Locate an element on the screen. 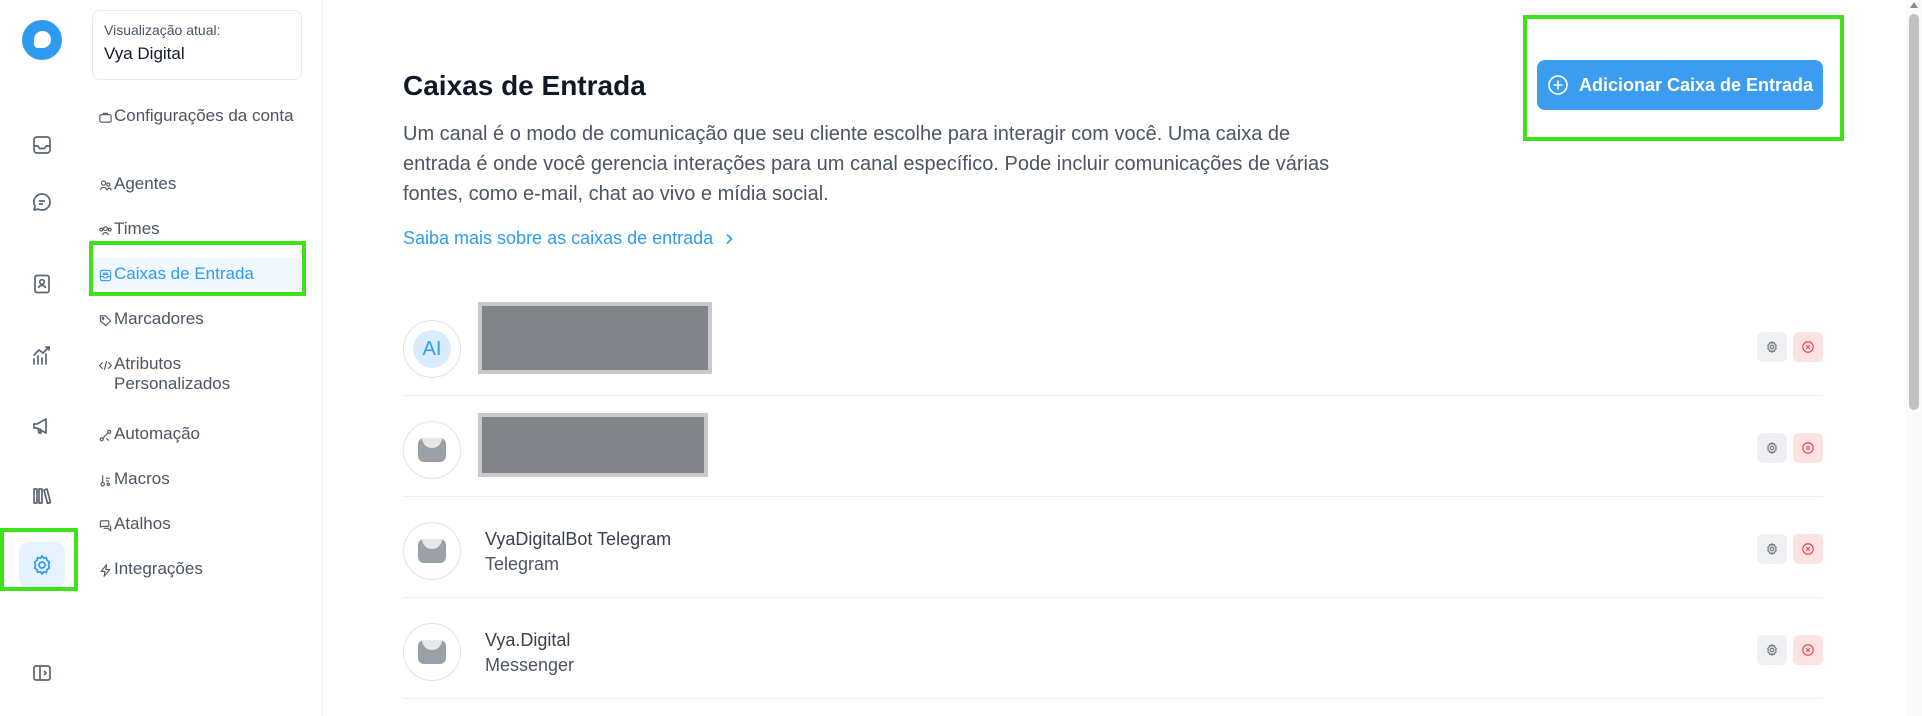 The height and width of the screenshot is (716, 1922). settings-icon is located at coordinates (42, 565).